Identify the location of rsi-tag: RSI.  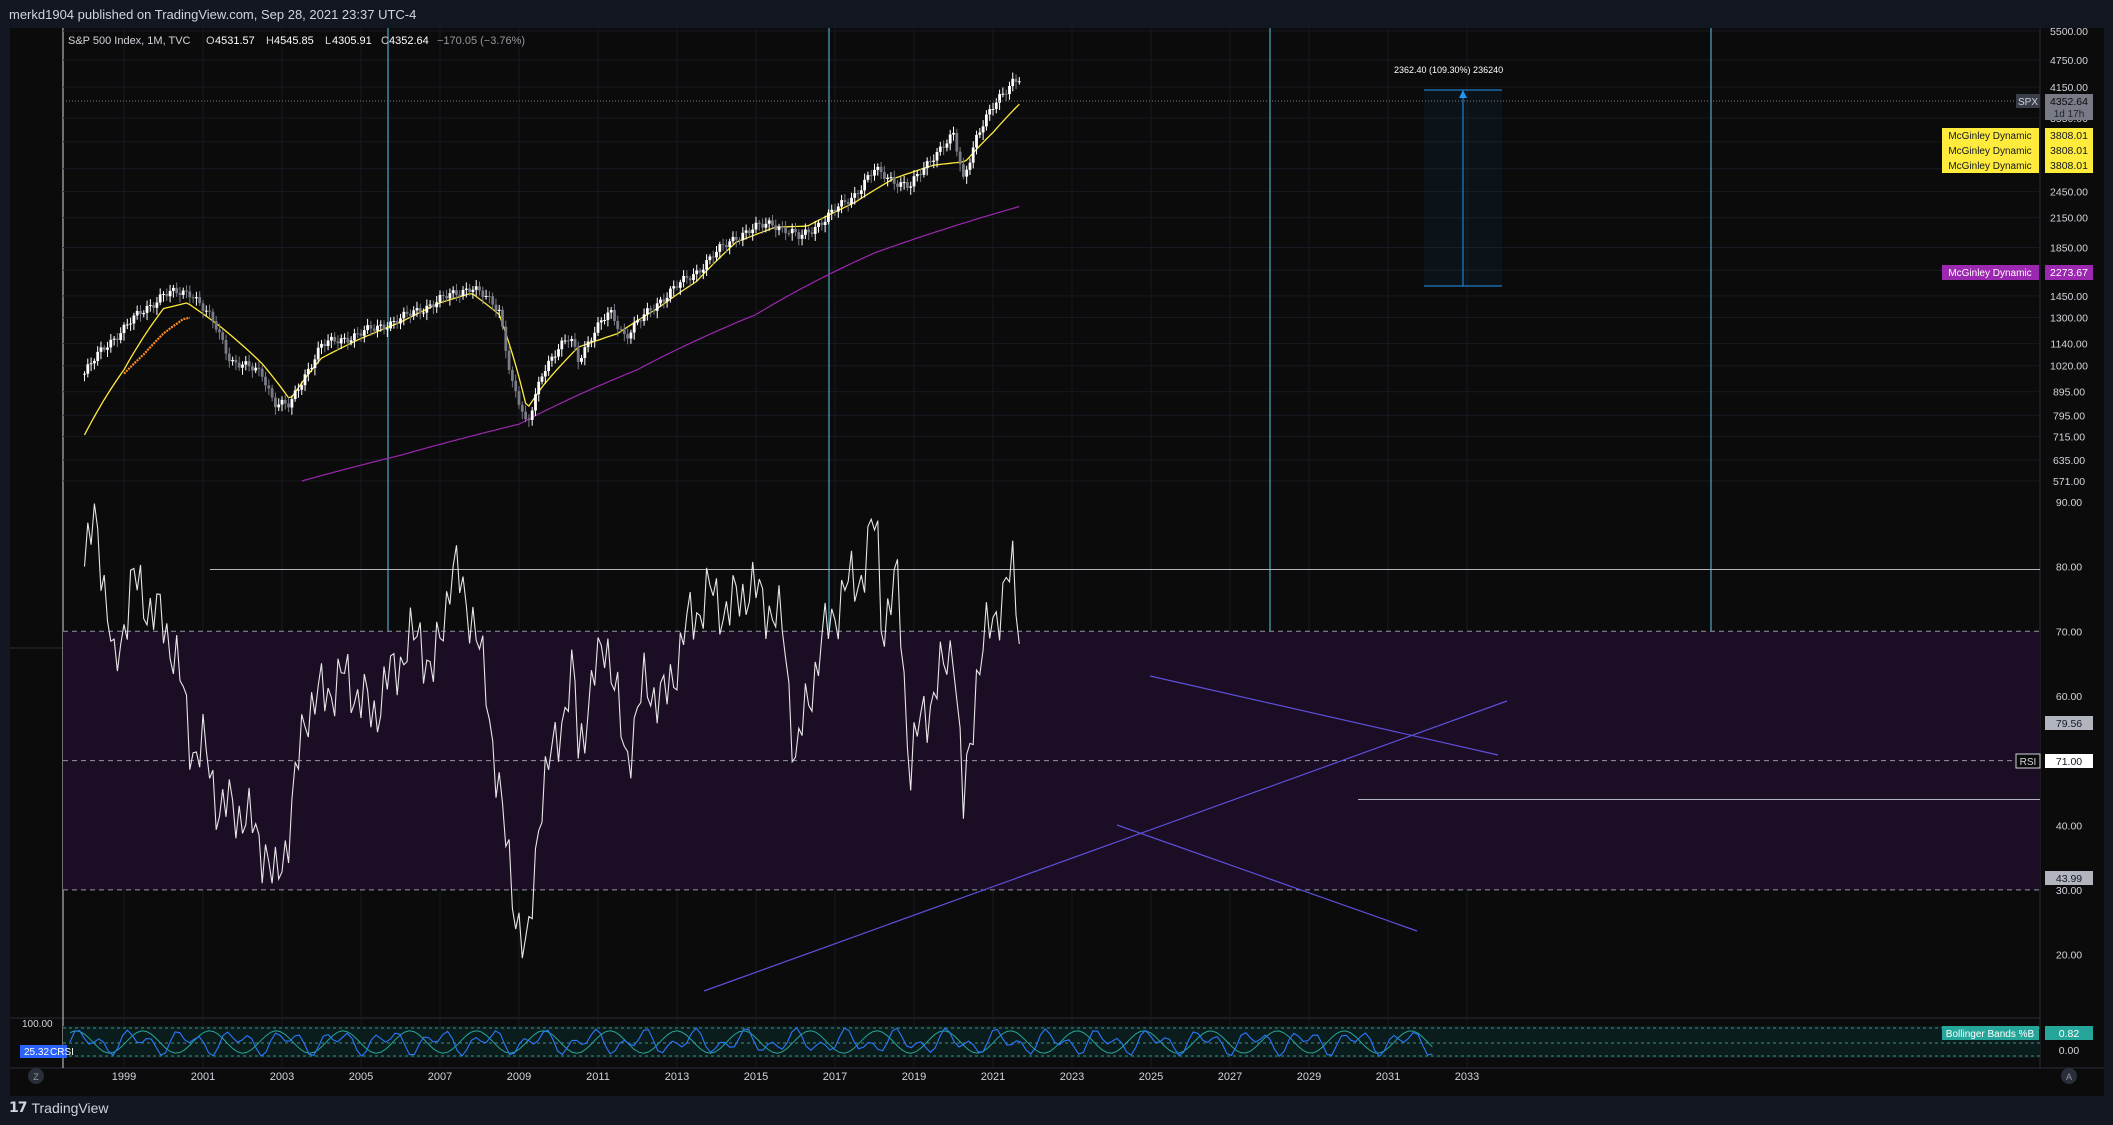
(2028, 762).